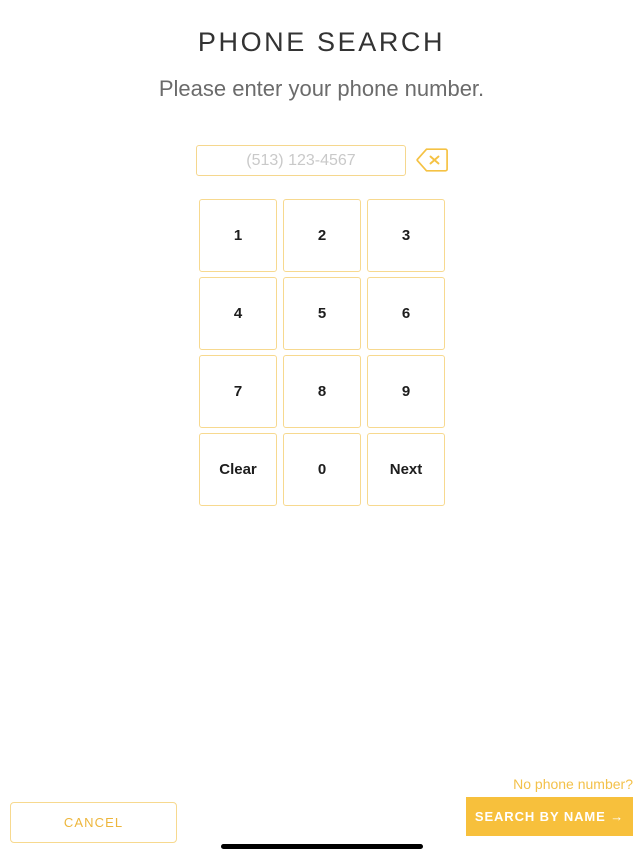 The width and height of the screenshot is (643, 858). I want to click on backspace-x-icon, so click(432, 160).